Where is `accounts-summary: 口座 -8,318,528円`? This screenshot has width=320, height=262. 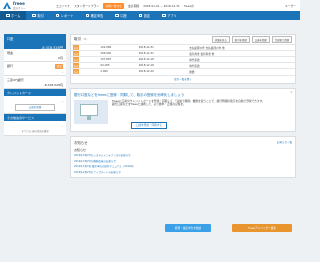
accounts-summary: 口座 -8,318,528円 is located at coordinates (35, 42).